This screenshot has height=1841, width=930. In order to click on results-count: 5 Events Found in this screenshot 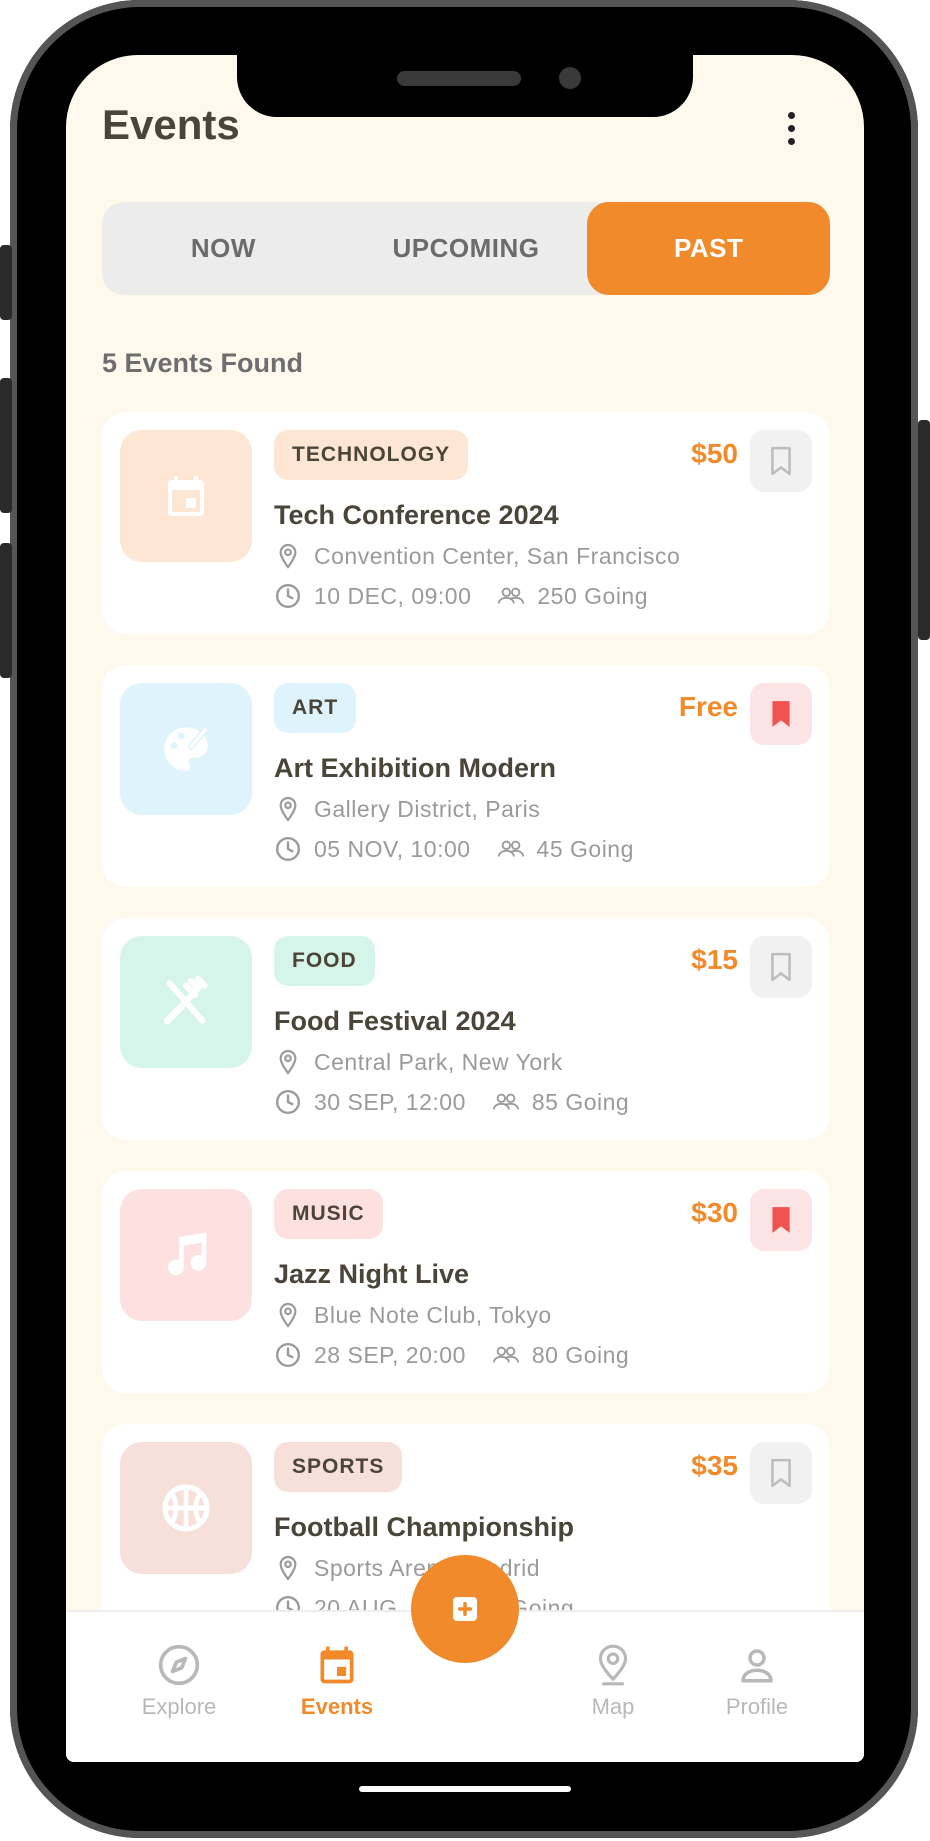, I will do `click(203, 363)`.